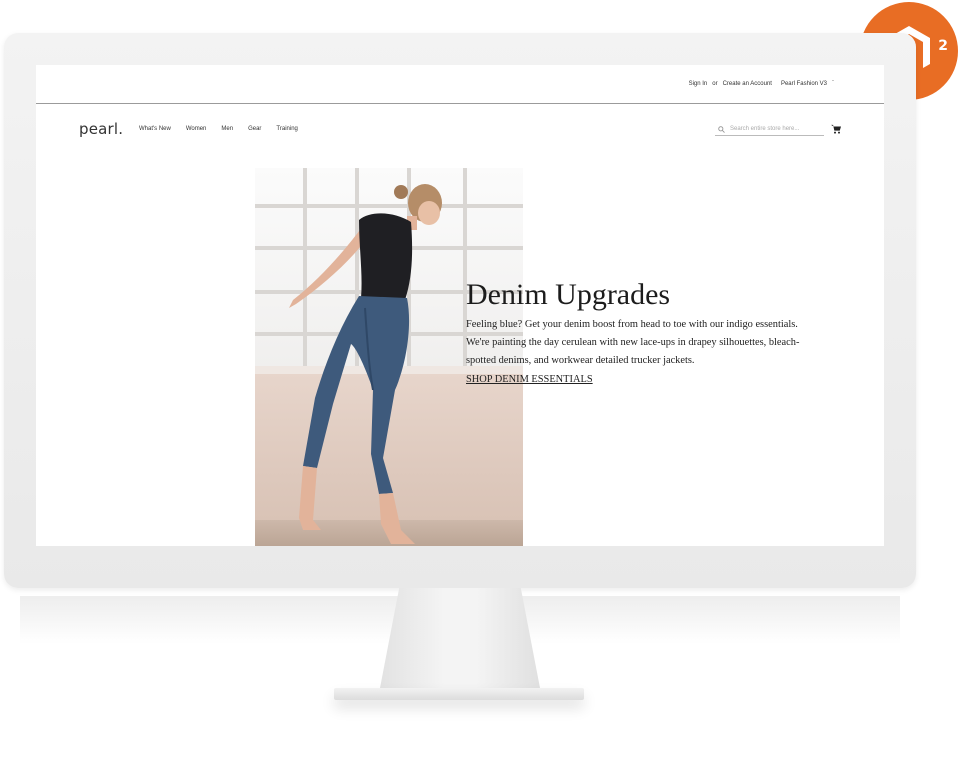  I want to click on nav-item-training: Training, so click(286, 129).